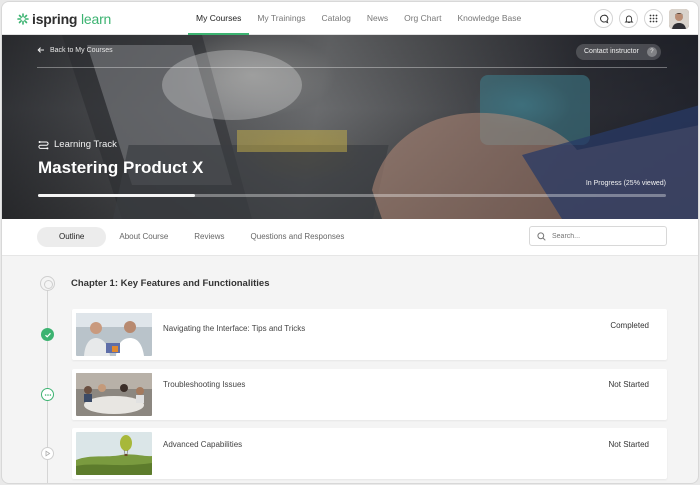 The width and height of the screenshot is (700, 485). I want to click on locked-status-icon, so click(47, 453).